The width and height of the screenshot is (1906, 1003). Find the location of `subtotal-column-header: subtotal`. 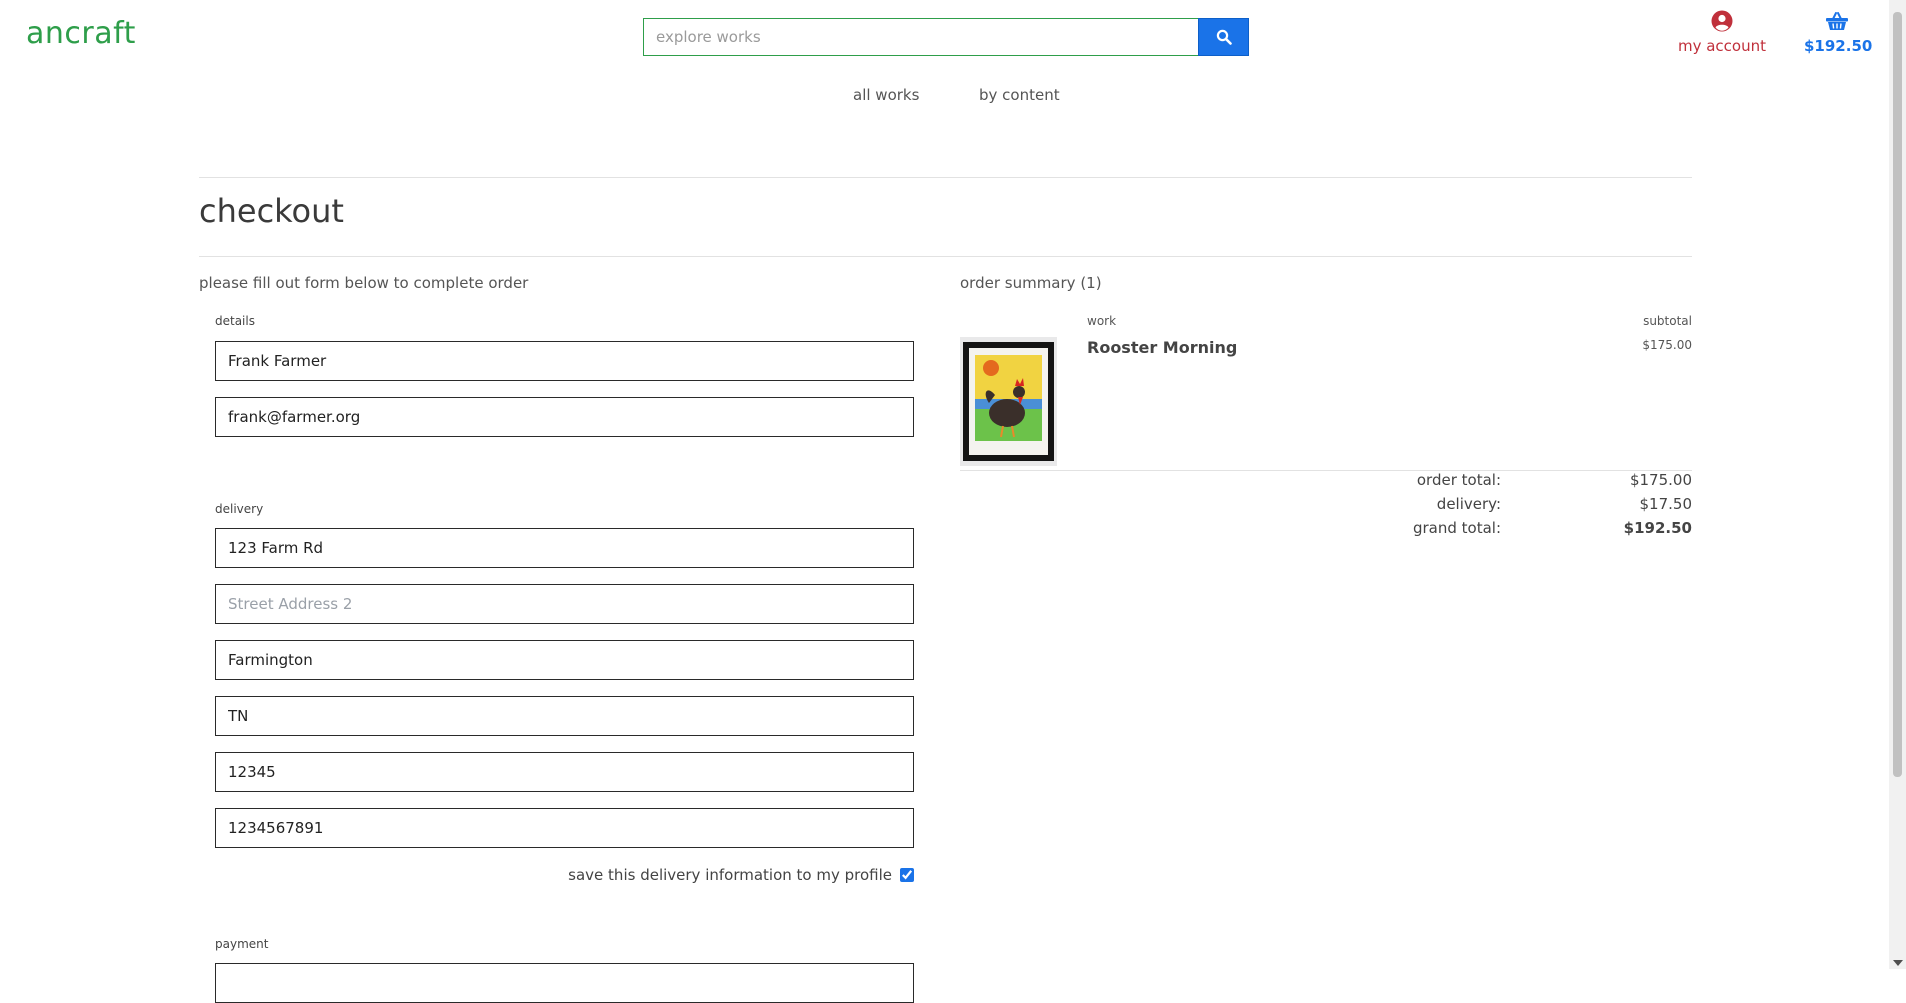

subtotal-column-header: subtotal is located at coordinates (1667, 321).